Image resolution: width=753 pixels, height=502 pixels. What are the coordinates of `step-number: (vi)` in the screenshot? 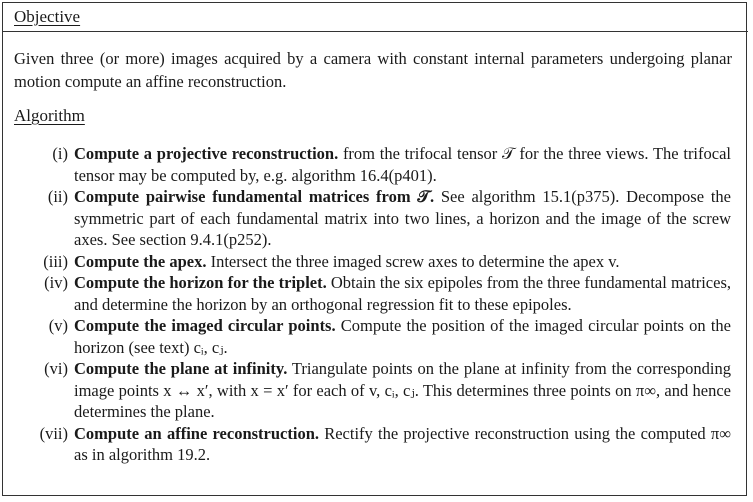 It's located at (56, 368).